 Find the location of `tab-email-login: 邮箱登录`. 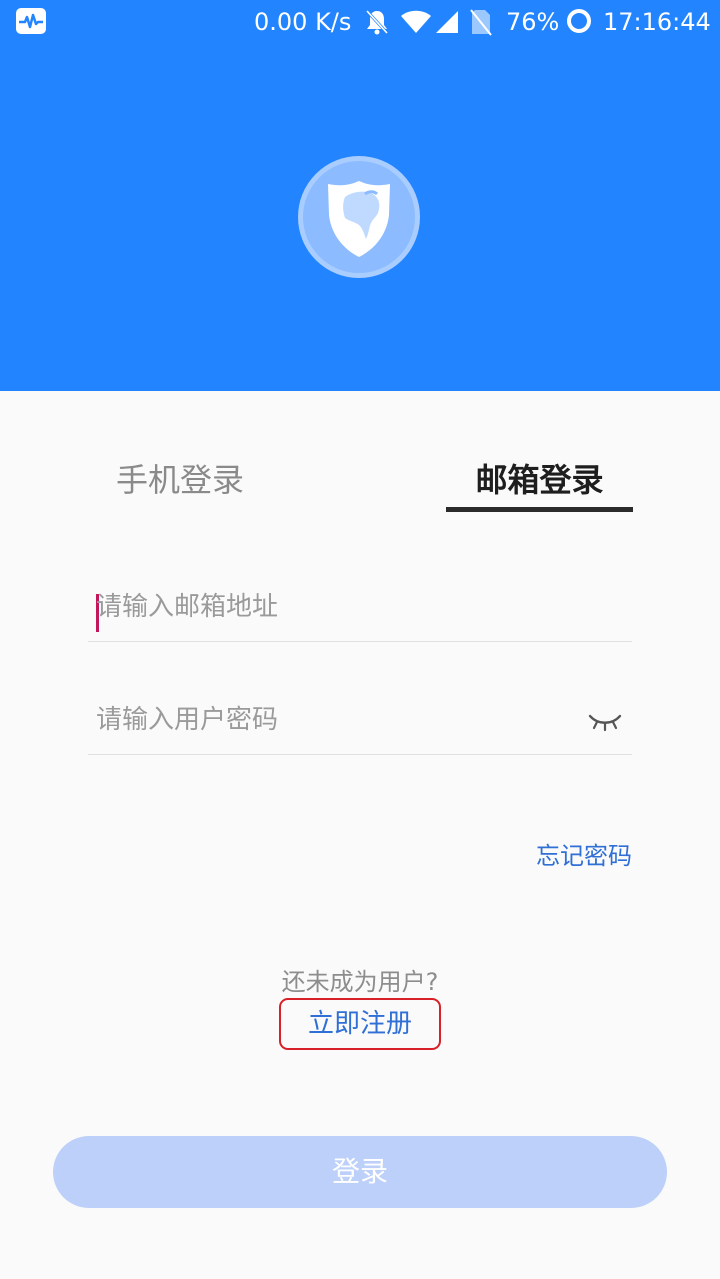

tab-email-login: 邮箱登录 is located at coordinates (539, 480).